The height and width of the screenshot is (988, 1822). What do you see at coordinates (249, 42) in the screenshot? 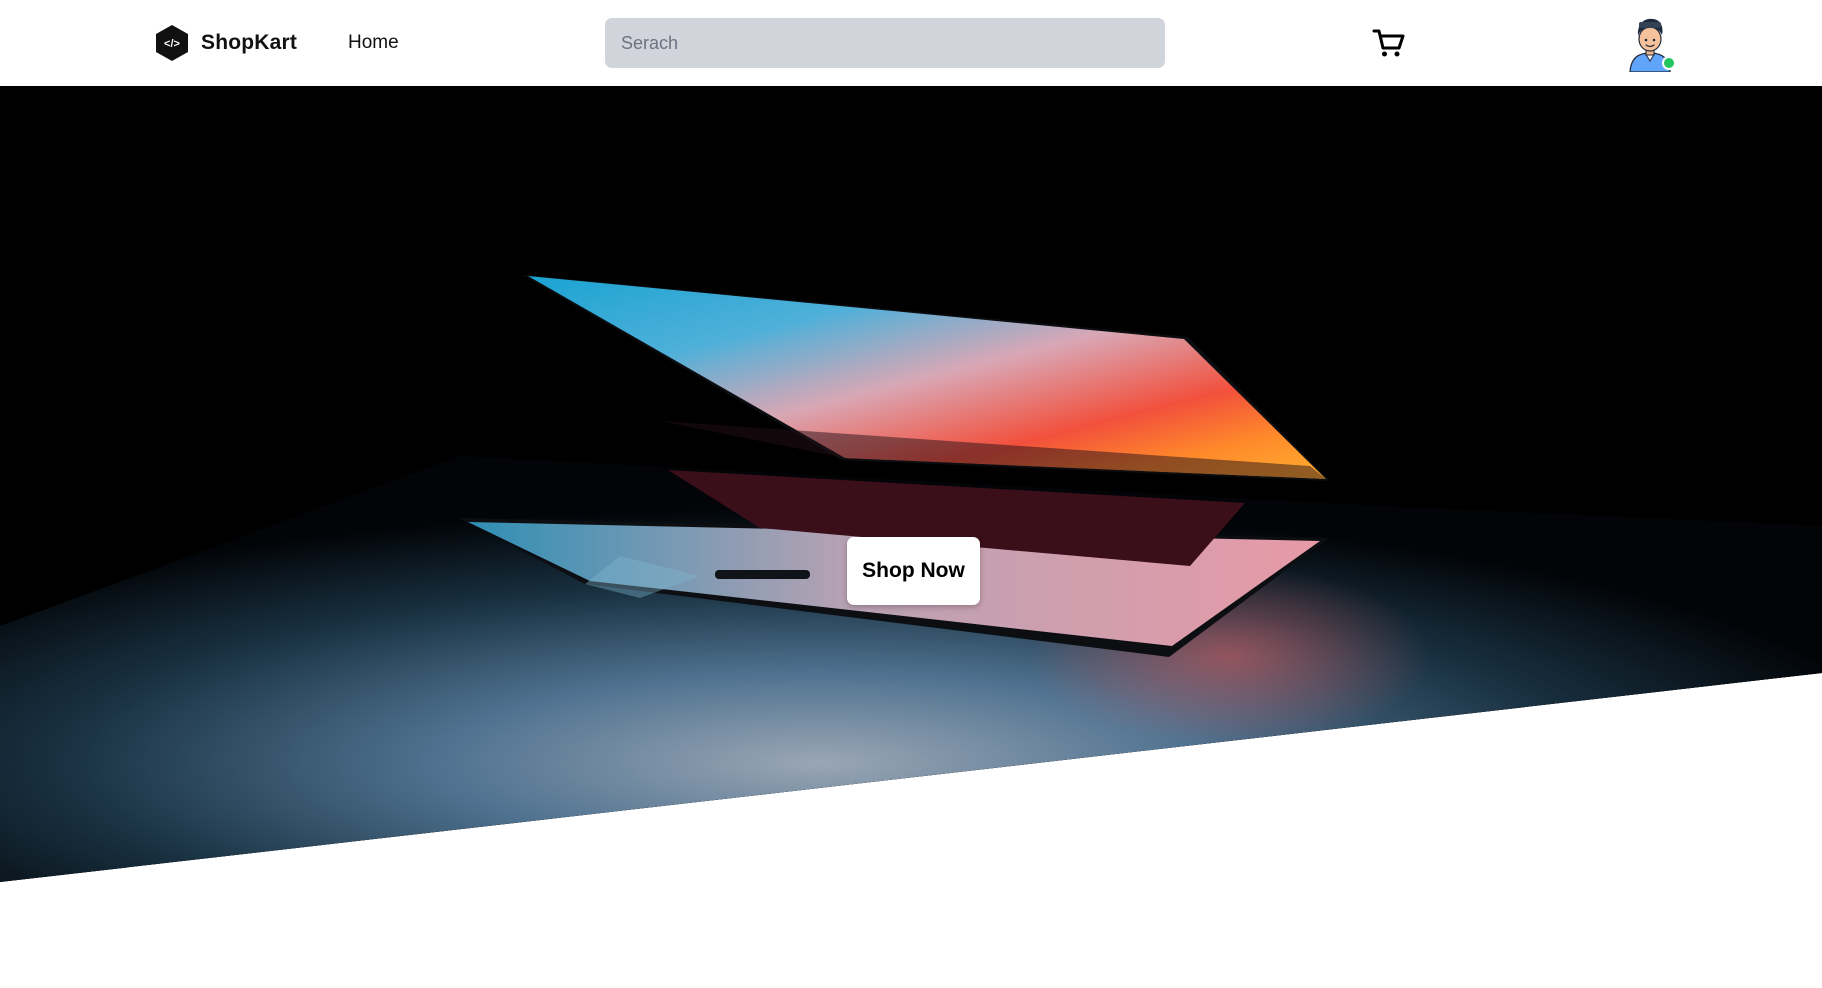
I see `brand-name: ShopKart` at bounding box center [249, 42].